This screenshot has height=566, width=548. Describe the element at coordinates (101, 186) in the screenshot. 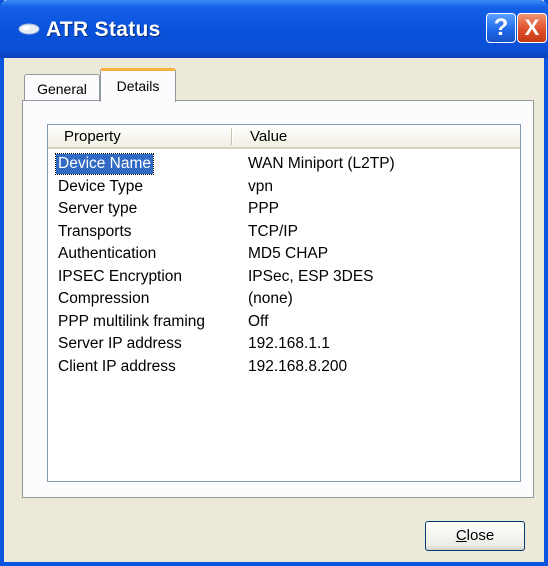

I see `property-cell: Device Type` at that location.